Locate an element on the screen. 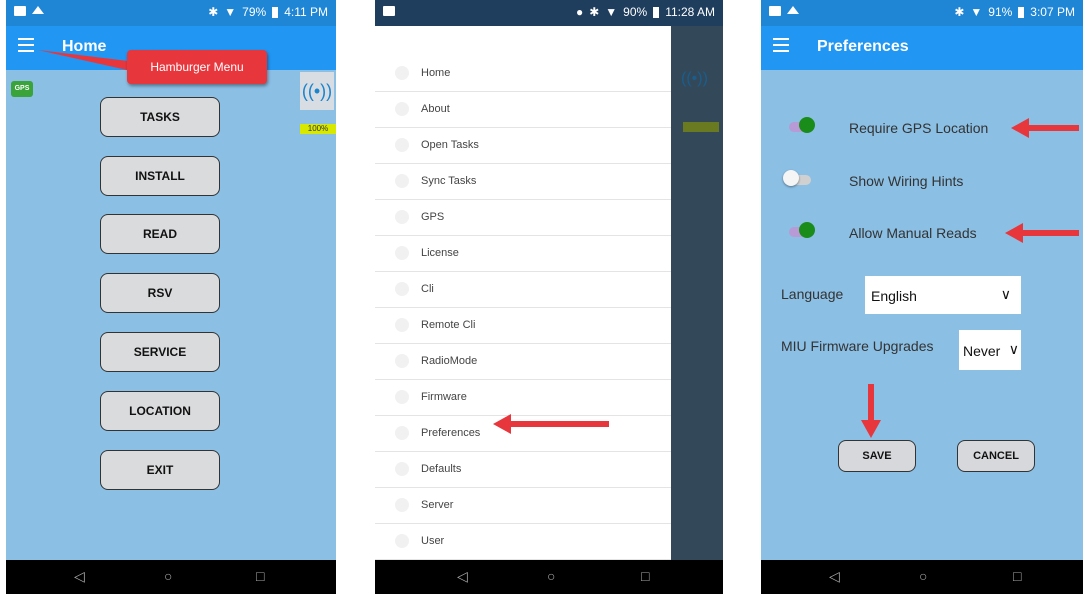 Image resolution: width=1084 pixels, height=594 pixels. drawer-item-cli: Cli is located at coordinates (523, 290).